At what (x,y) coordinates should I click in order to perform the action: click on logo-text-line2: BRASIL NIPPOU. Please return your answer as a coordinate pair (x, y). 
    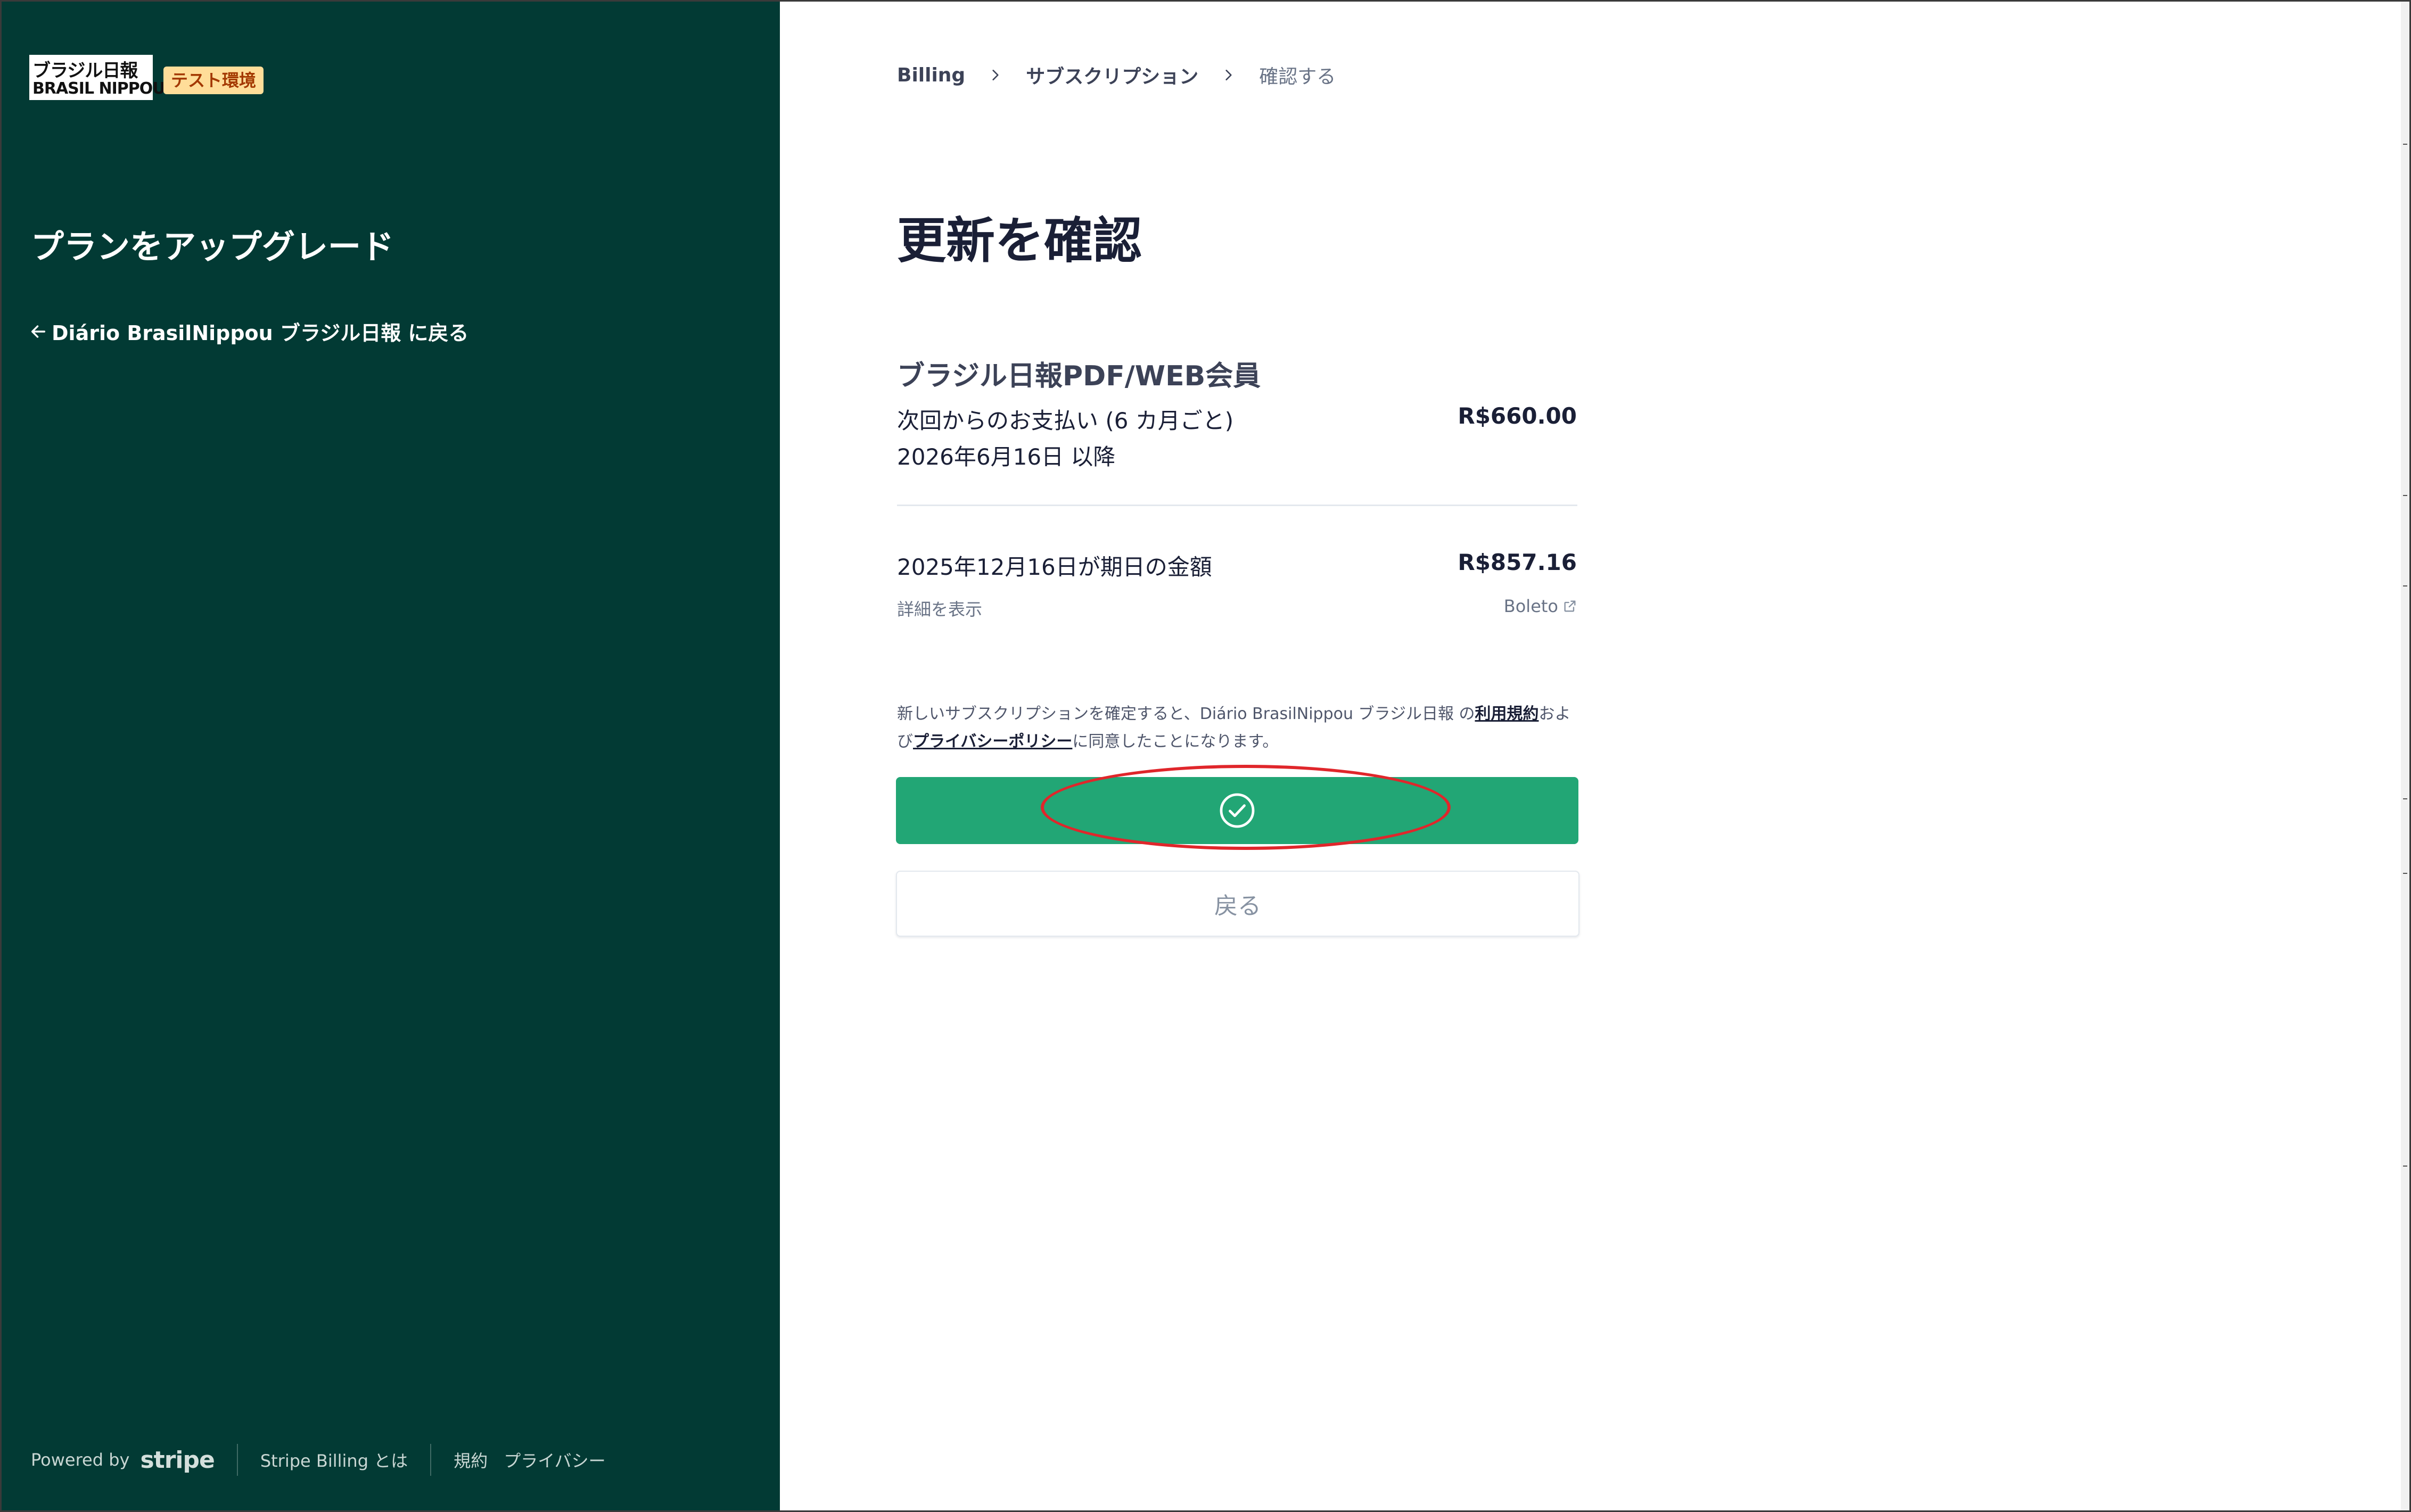
    Looking at the image, I should click on (99, 89).